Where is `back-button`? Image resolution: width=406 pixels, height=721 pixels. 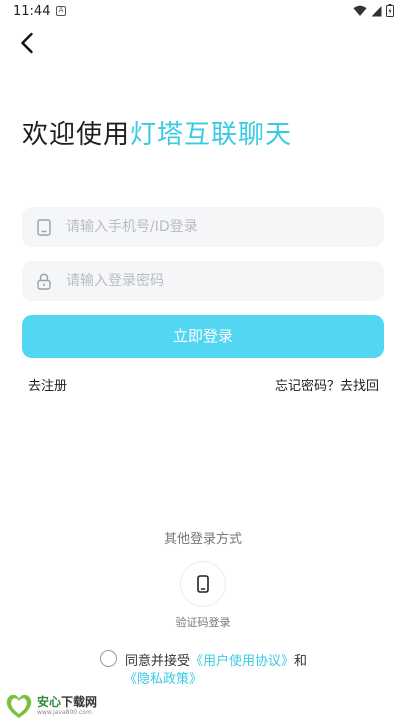
back-button is located at coordinates (27, 43).